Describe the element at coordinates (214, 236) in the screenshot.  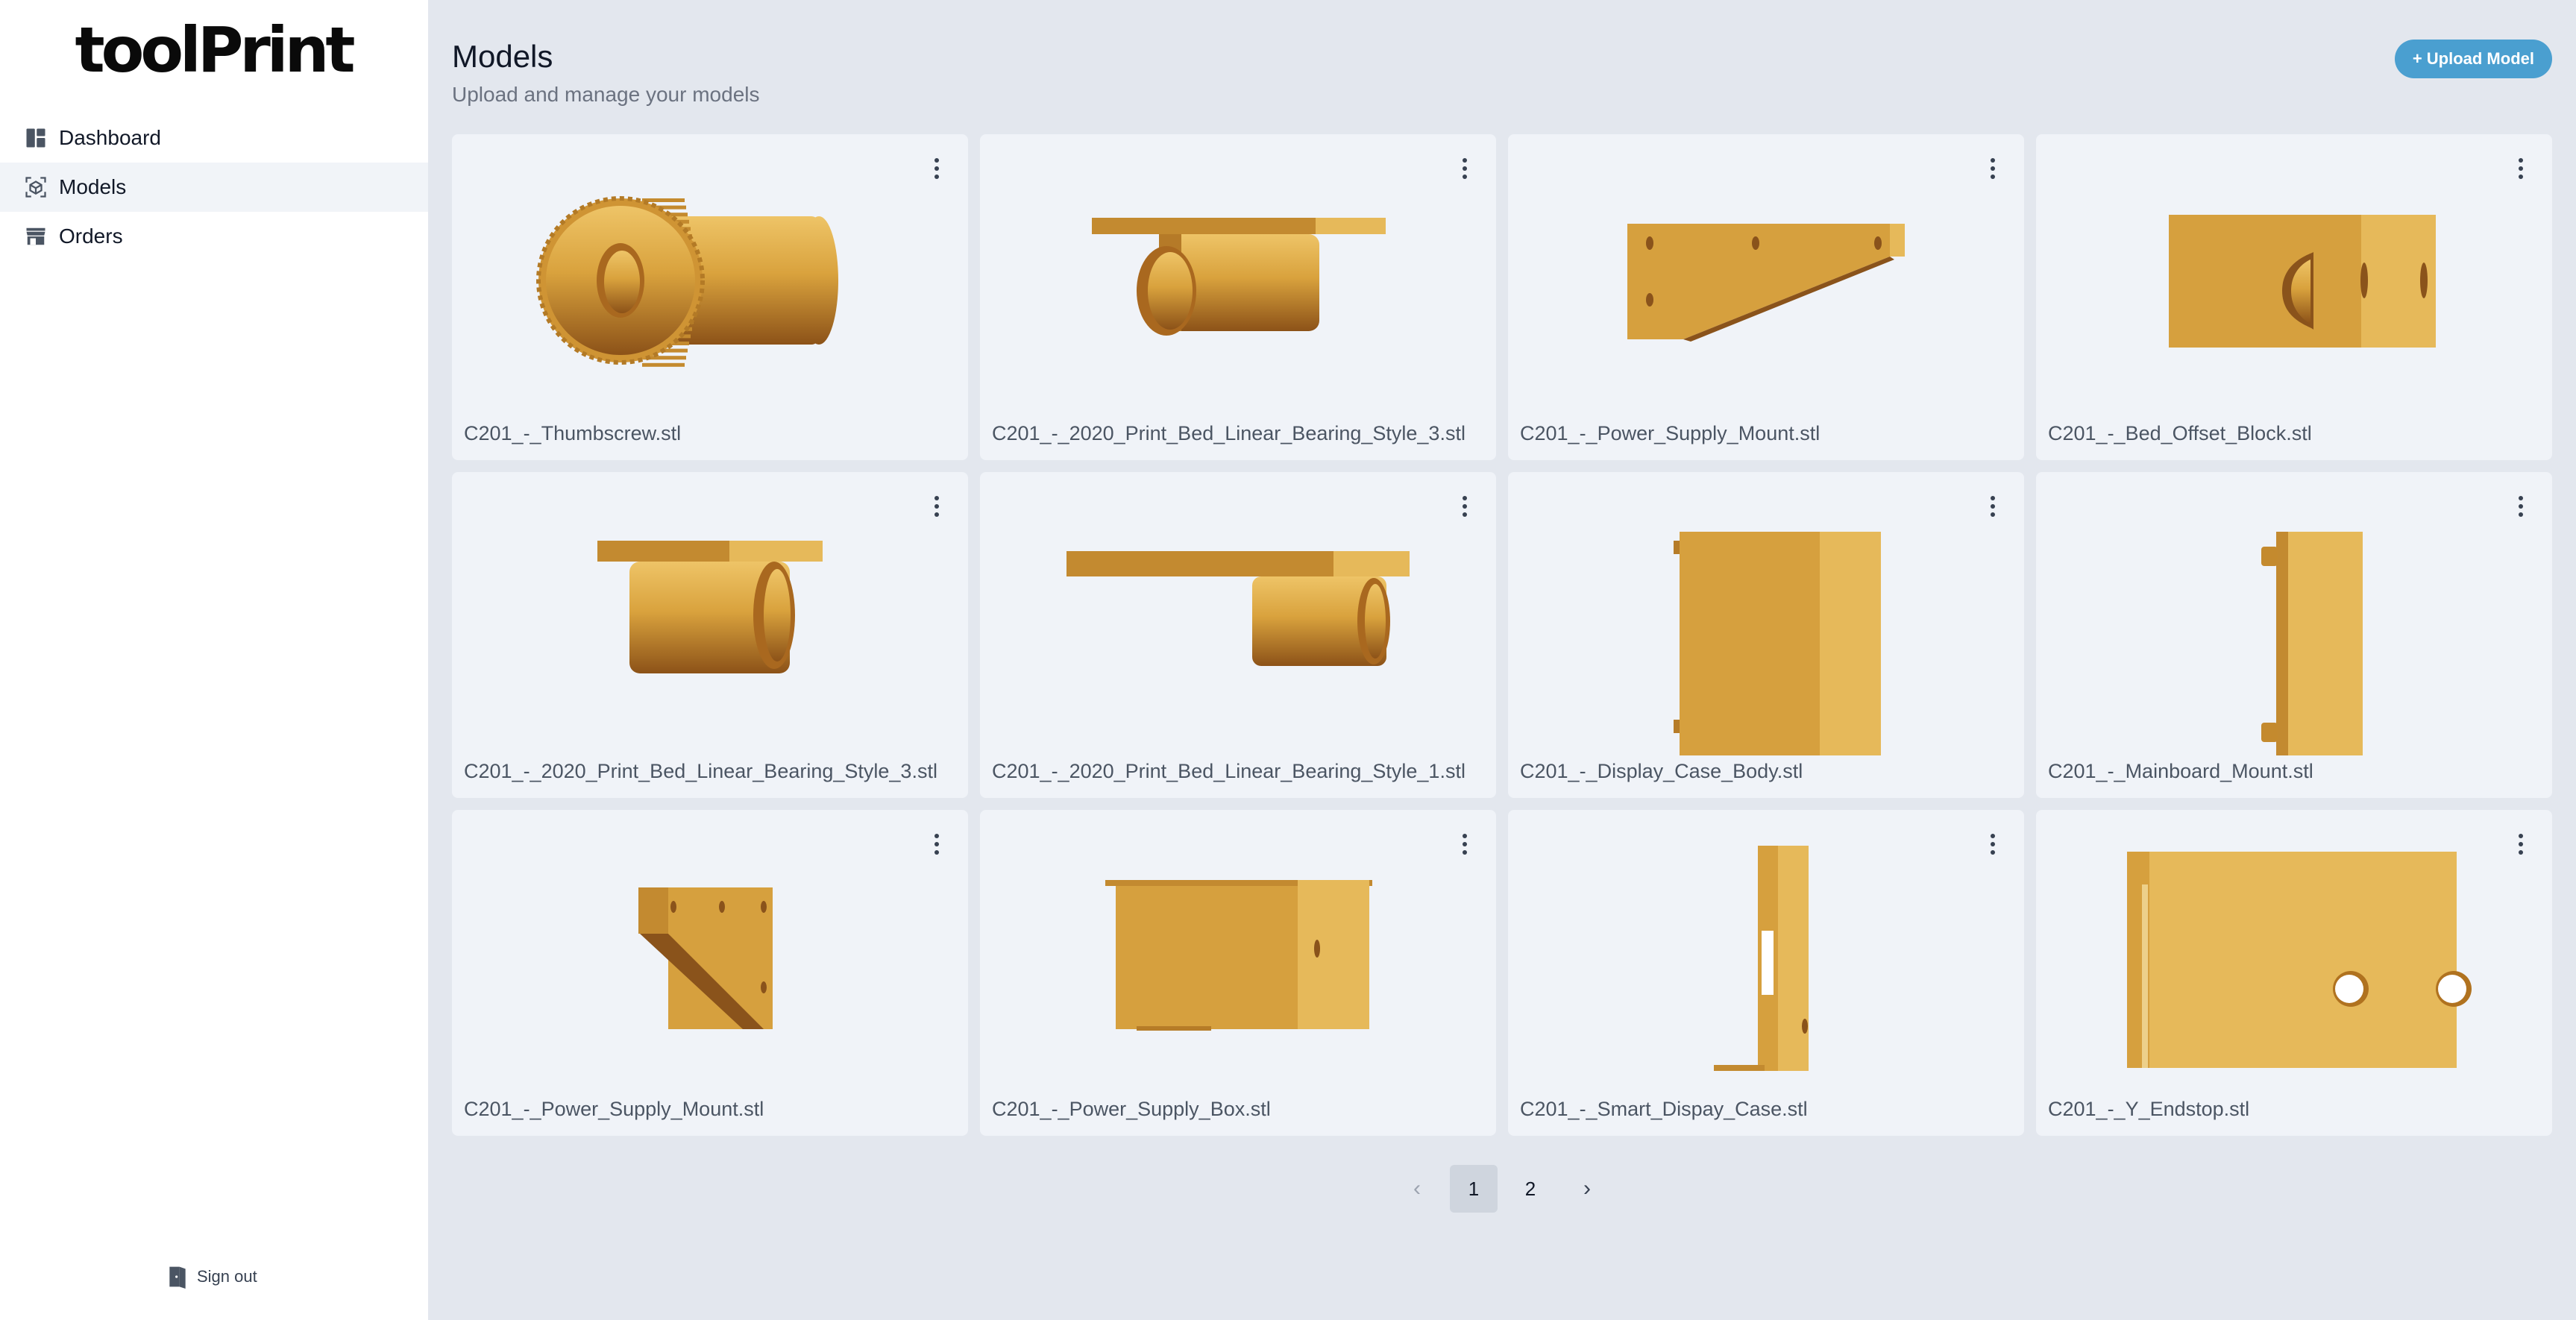
I see `sidebar-item-orders: Orders` at that location.